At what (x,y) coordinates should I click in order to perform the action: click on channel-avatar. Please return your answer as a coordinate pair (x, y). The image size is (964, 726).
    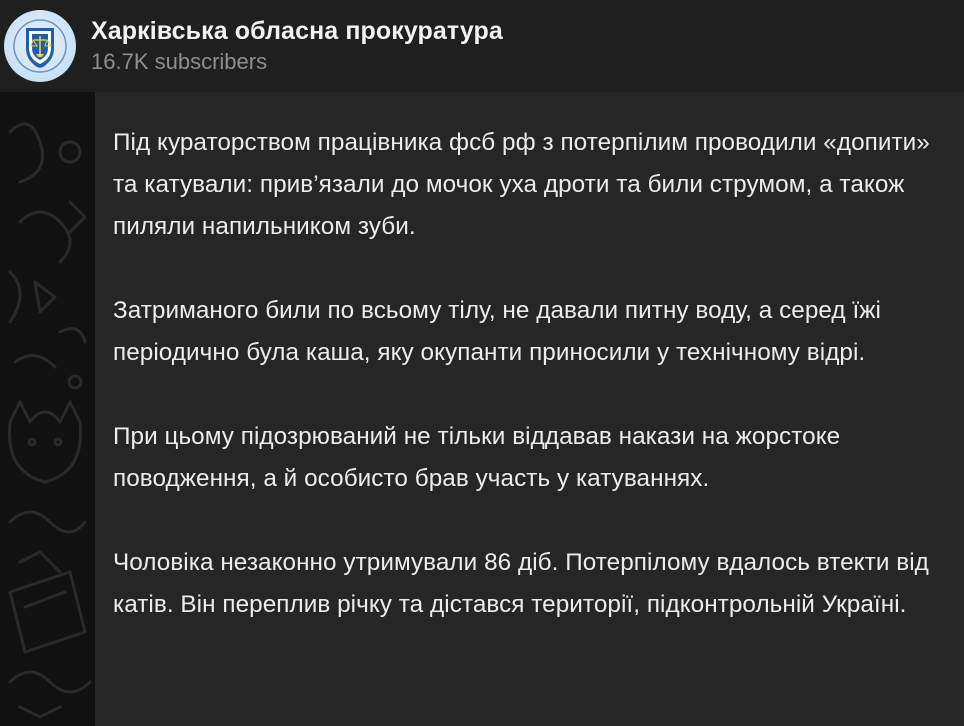
    Looking at the image, I should click on (40, 46).